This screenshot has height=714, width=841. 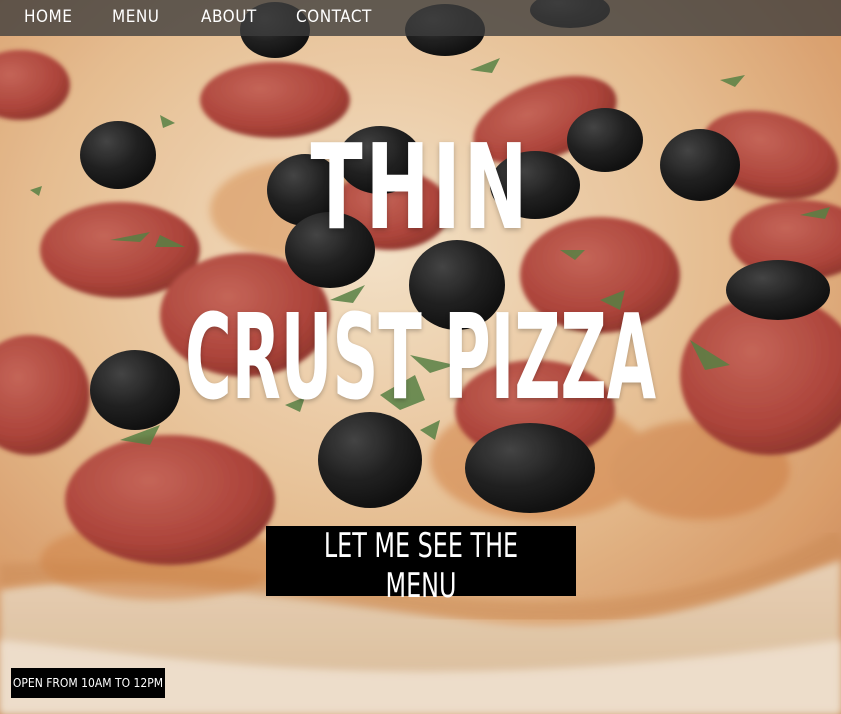 I want to click on hero-title-line-2: CRUST PIZZA, so click(x=420, y=357).